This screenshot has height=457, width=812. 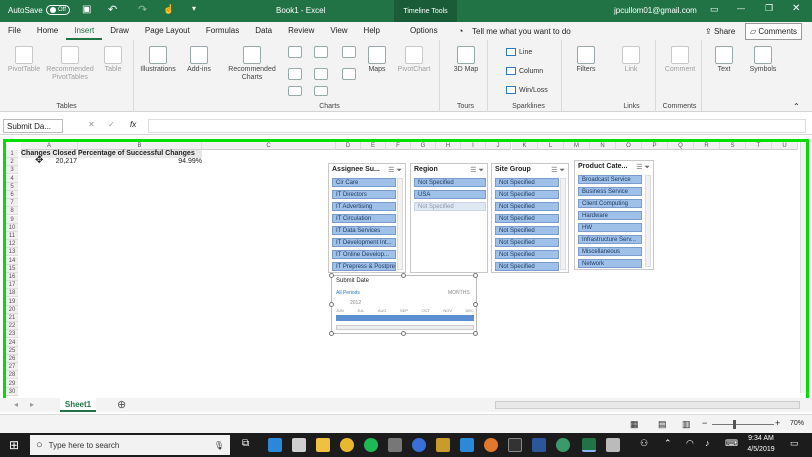 What do you see at coordinates (527, 90) in the screenshot?
I see `sparkline-winloss-button: Win/Loss` at bounding box center [527, 90].